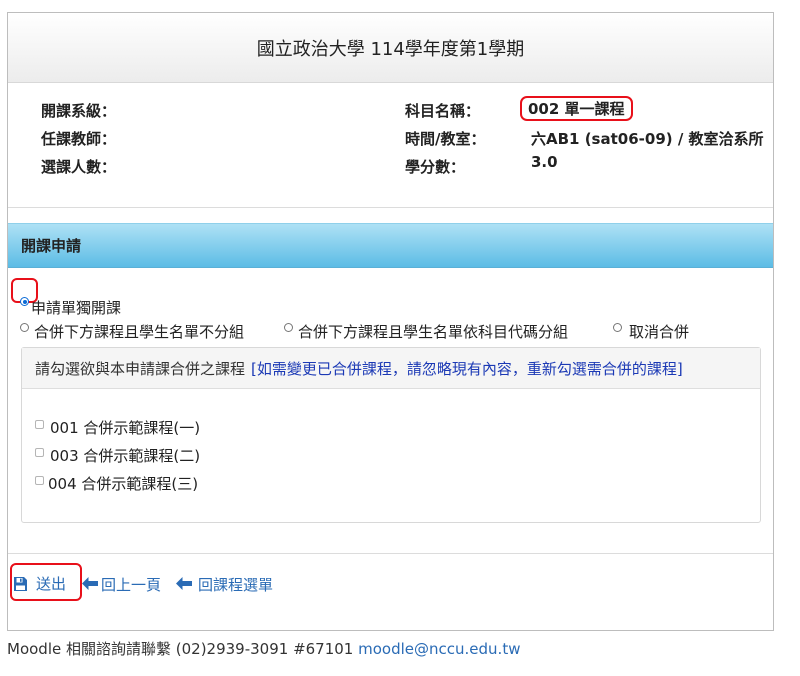 Image resolution: width=800 pixels, height=676 pixels. I want to click on option-merge-split-label: 合併下方課程且學生名單依科目代碼分組, so click(433, 332).